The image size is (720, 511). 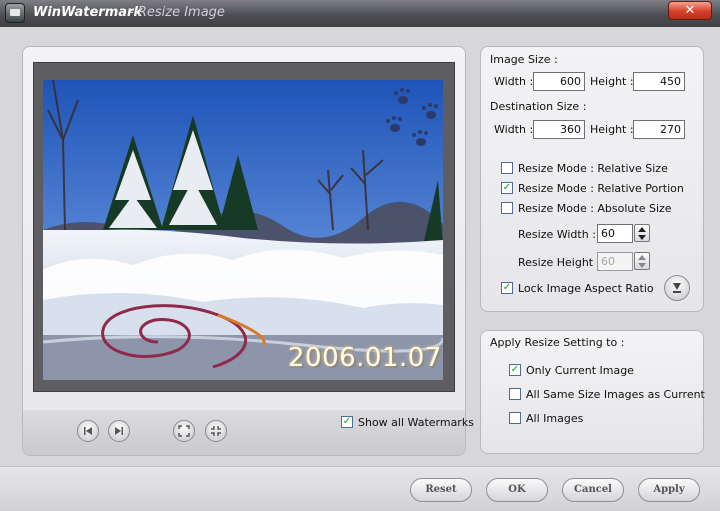 What do you see at coordinates (507, 208) in the screenshot?
I see `resize-mode-absolute-size-checkbox` at bounding box center [507, 208].